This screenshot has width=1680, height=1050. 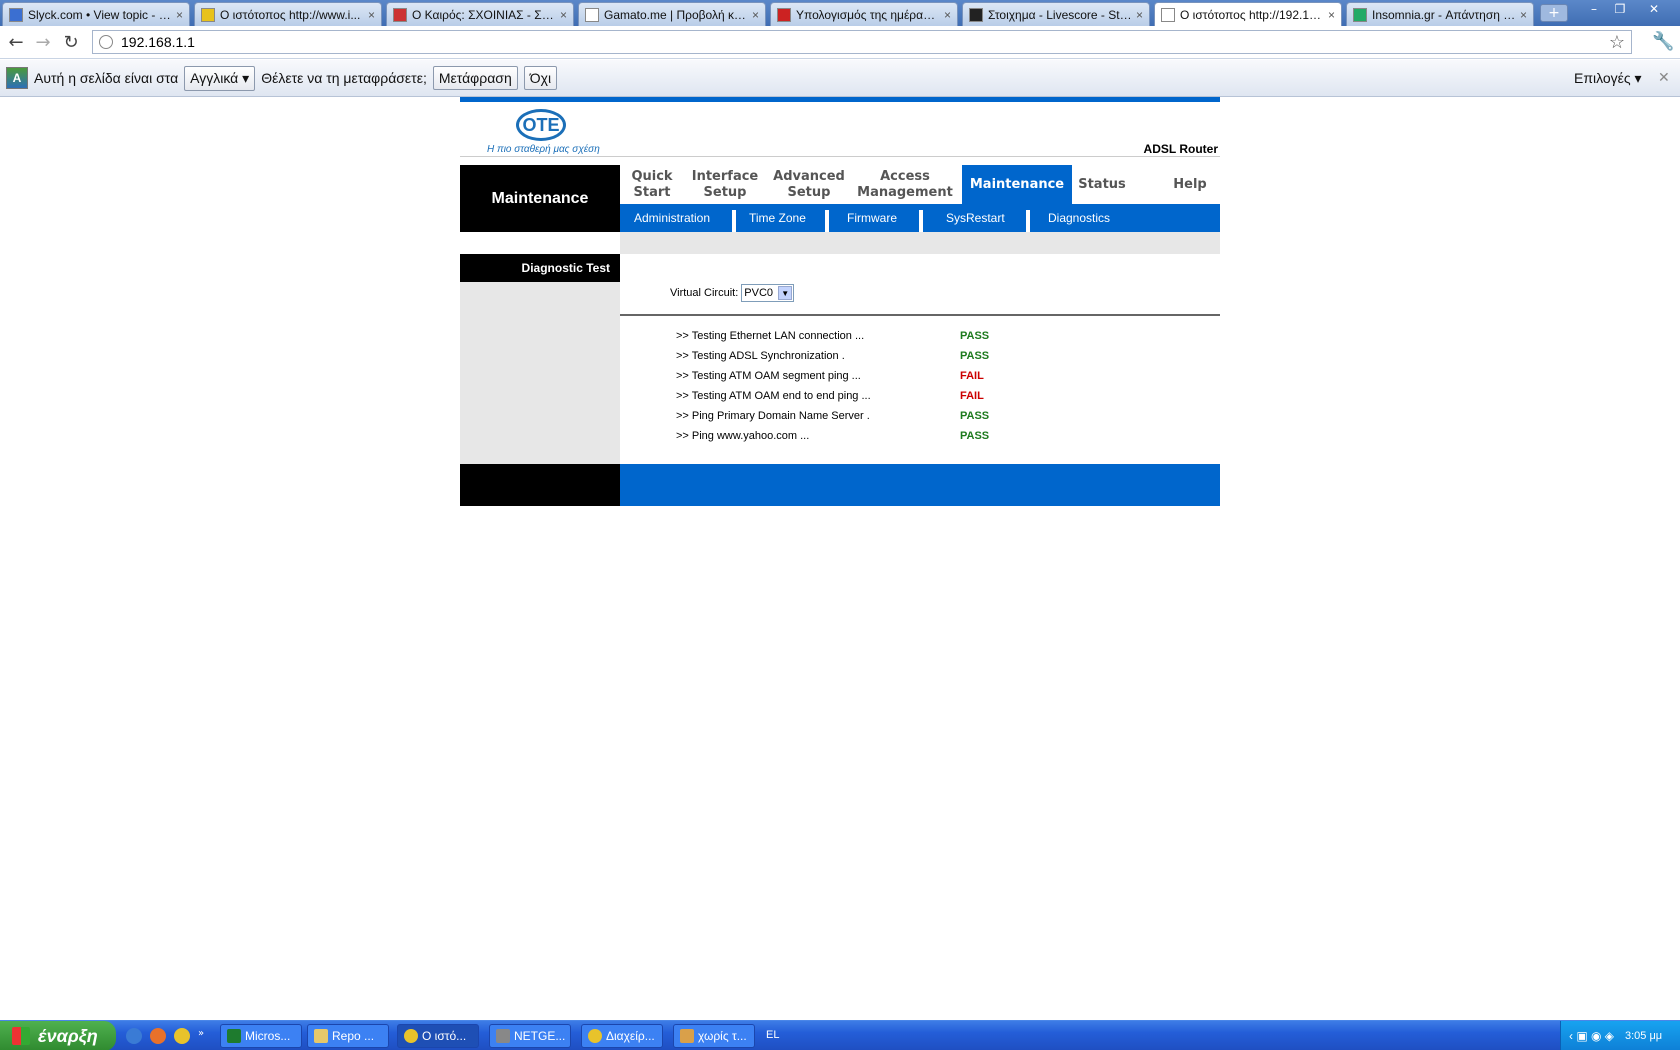 What do you see at coordinates (840, 485) in the screenshot?
I see `router-footer` at bounding box center [840, 485].